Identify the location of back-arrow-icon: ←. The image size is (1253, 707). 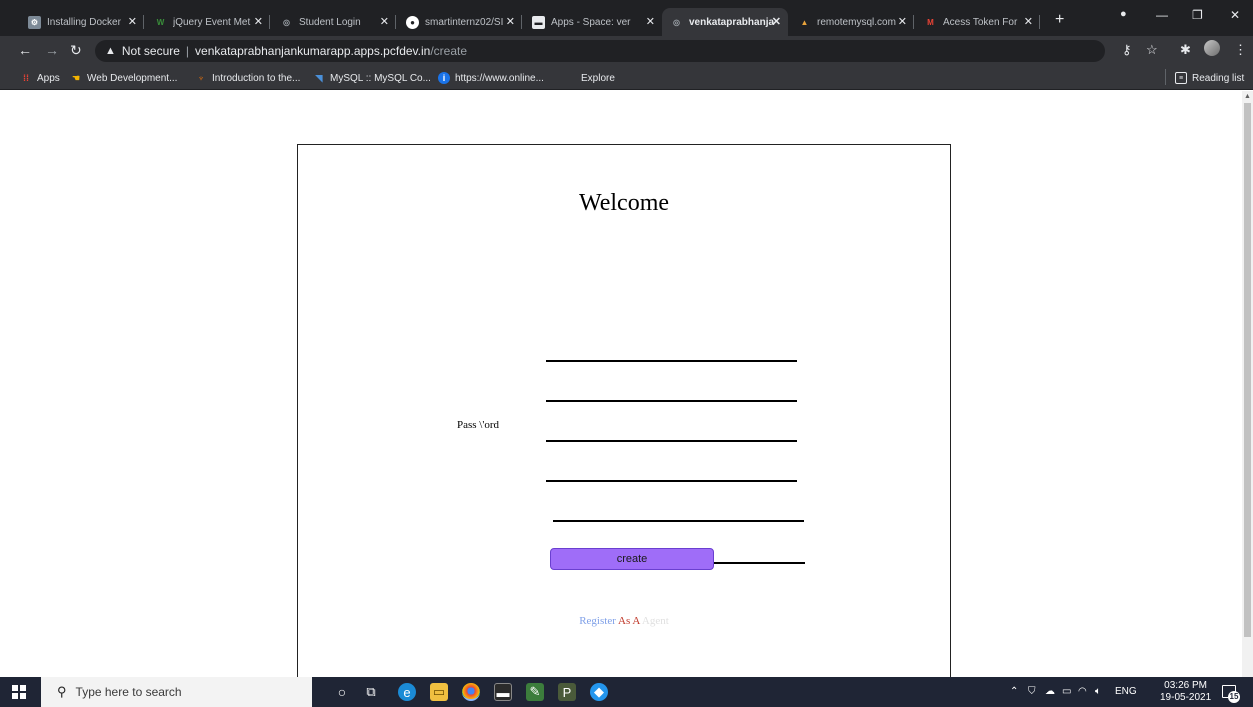
(25, 50).